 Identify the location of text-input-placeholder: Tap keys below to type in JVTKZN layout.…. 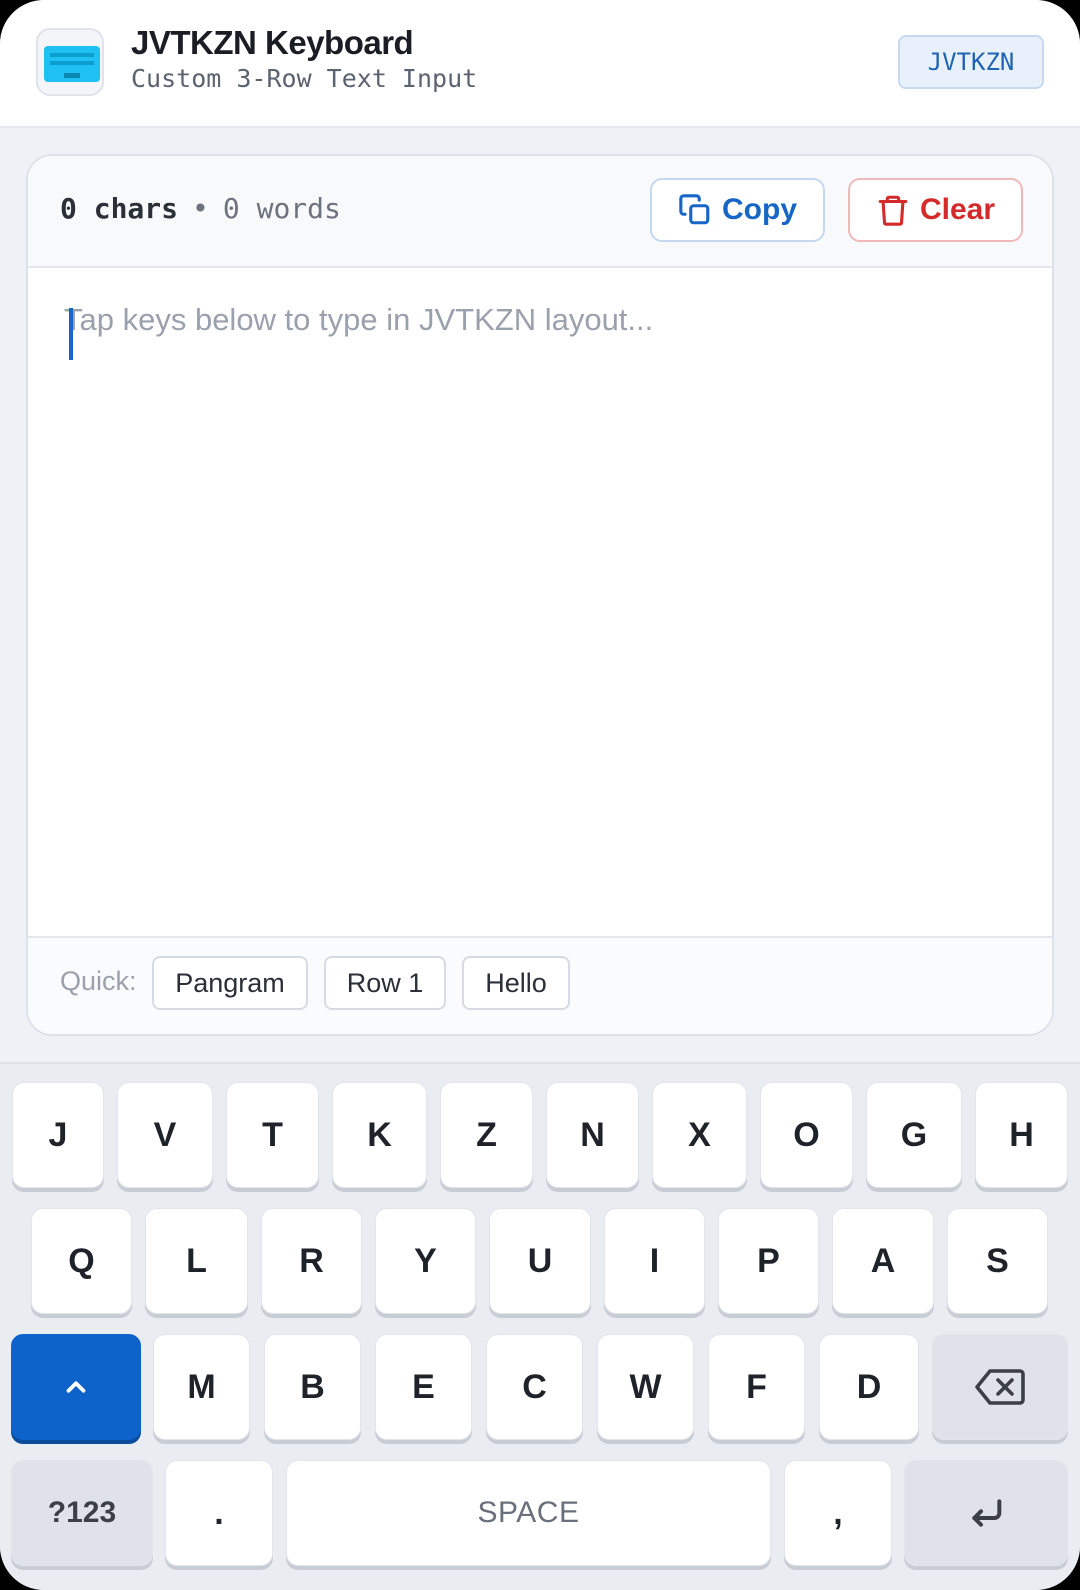
(359, 319).